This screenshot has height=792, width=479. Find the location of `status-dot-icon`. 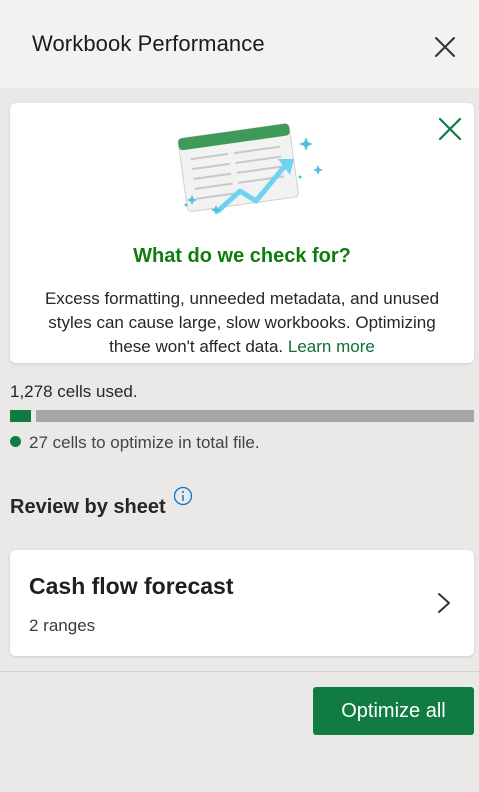

status-dot-icon is located at coordinates (15, 441).